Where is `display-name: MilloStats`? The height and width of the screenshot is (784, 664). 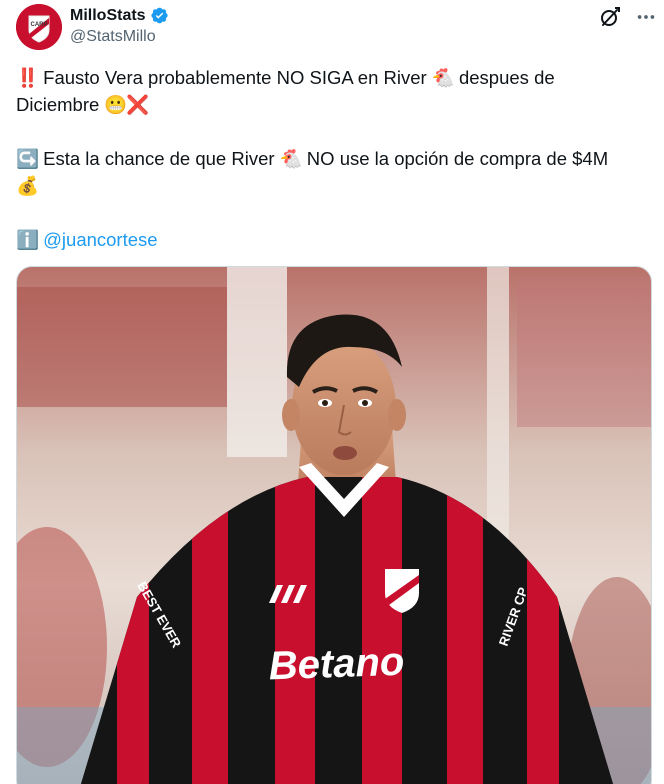 display-name: MilloStats is located at coordinates (108, 16).